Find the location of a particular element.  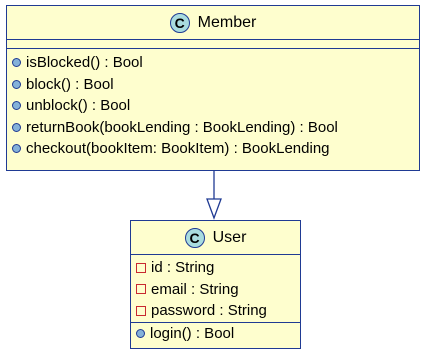

user-method-row: login() : Bool is located at coordinates (215, 334).